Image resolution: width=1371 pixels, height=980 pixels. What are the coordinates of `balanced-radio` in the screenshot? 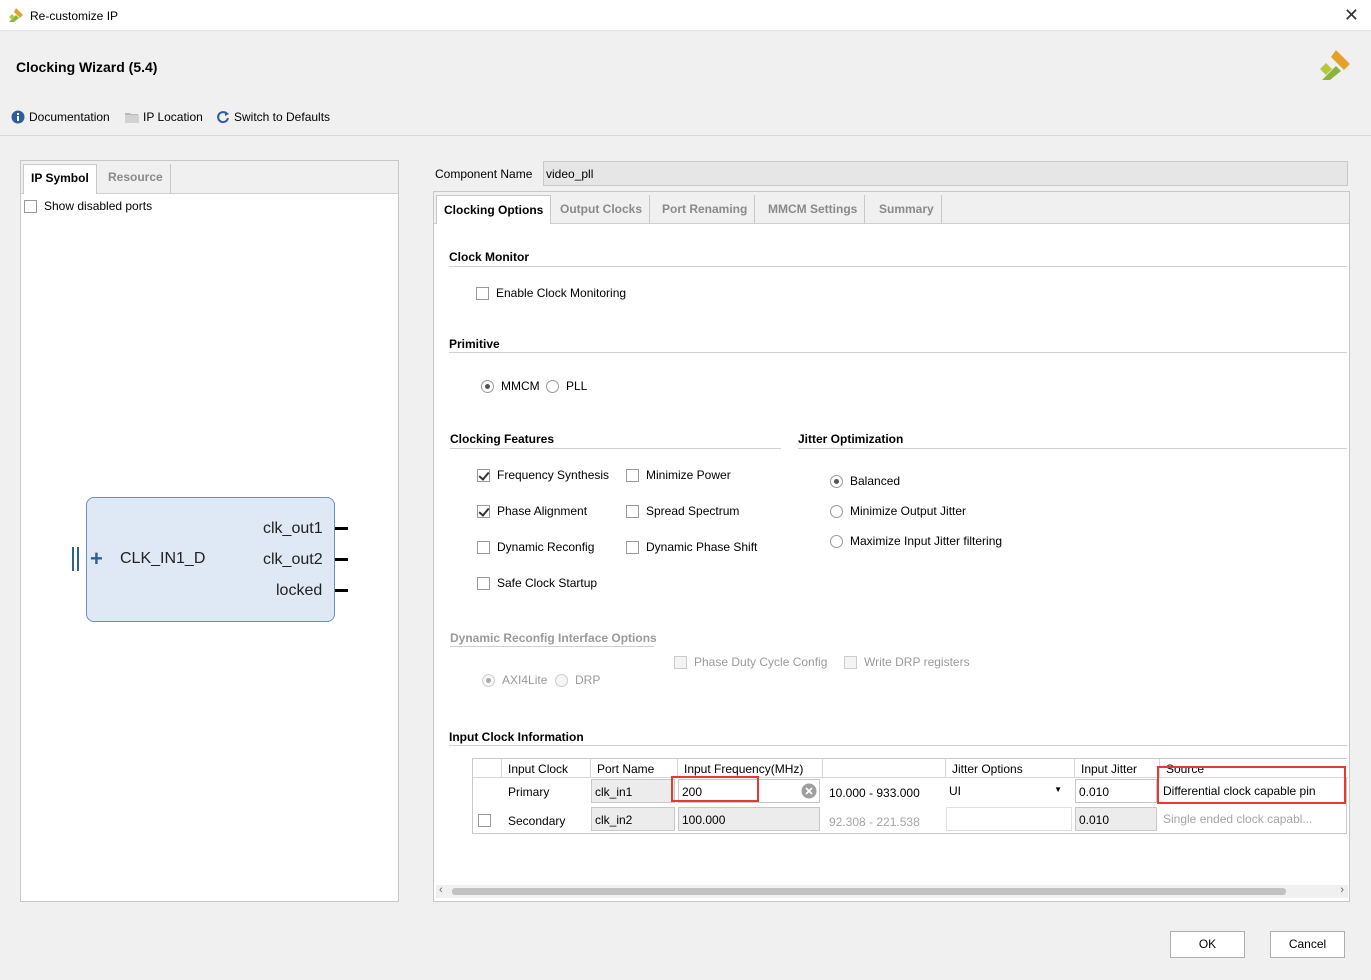 It's located at (836, 481).